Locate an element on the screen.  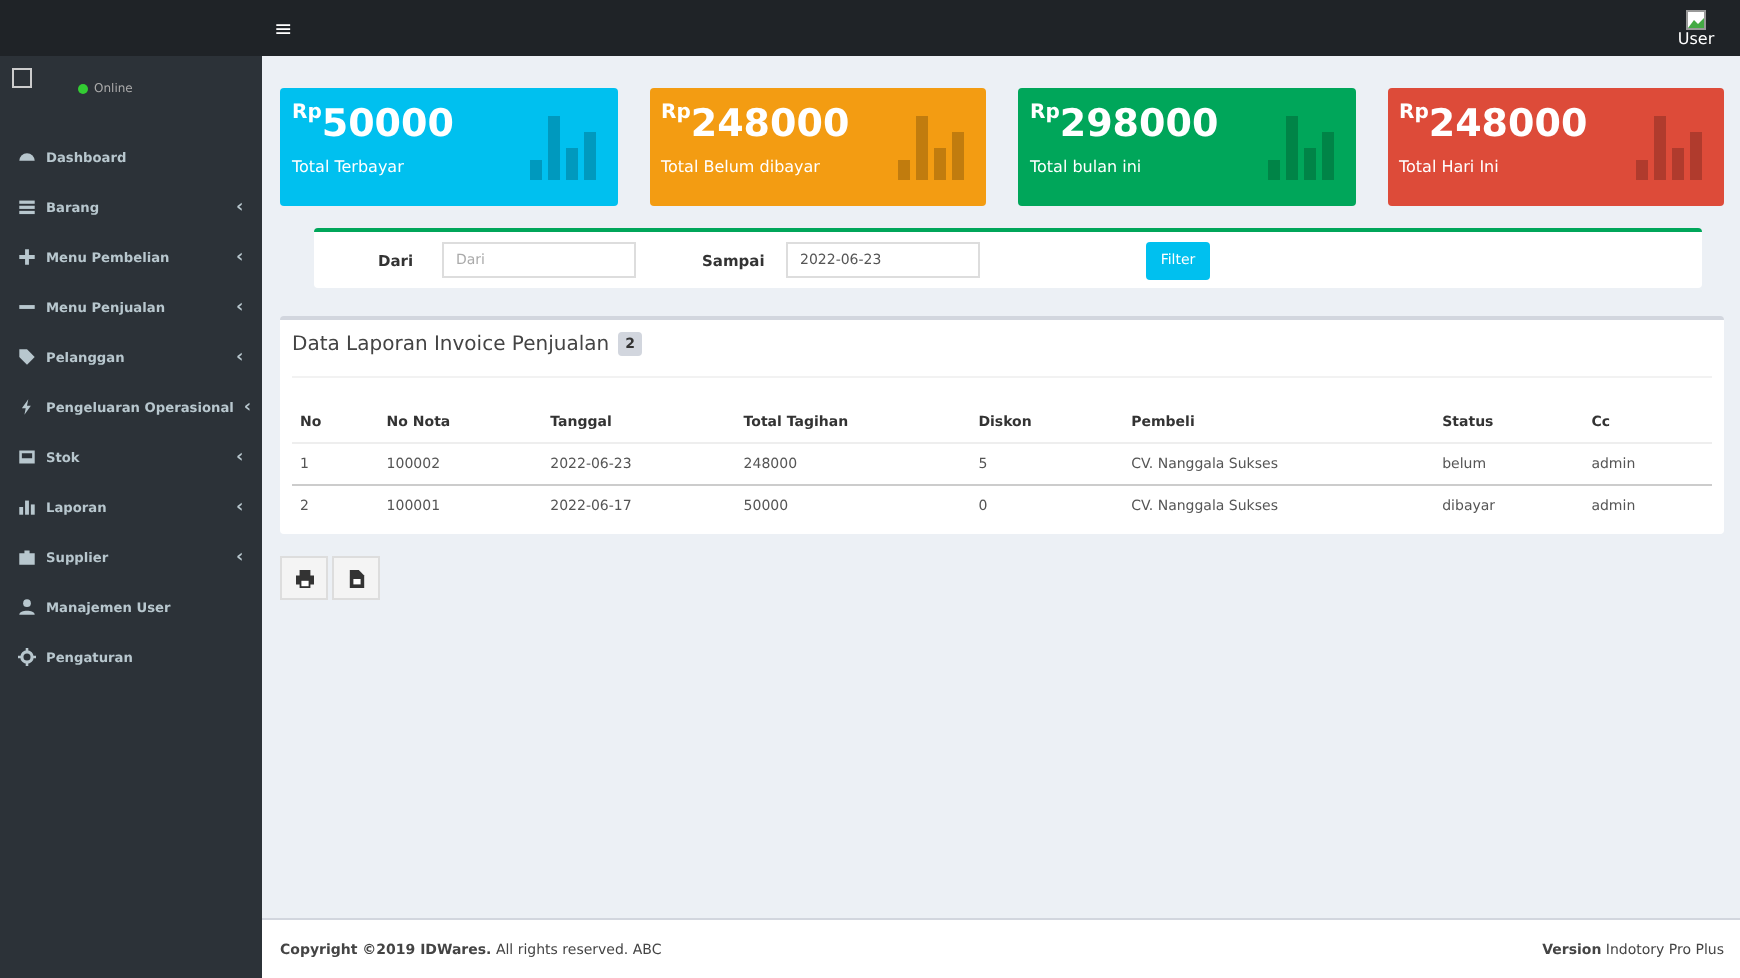
export-button is located at coordinates (356, 578).